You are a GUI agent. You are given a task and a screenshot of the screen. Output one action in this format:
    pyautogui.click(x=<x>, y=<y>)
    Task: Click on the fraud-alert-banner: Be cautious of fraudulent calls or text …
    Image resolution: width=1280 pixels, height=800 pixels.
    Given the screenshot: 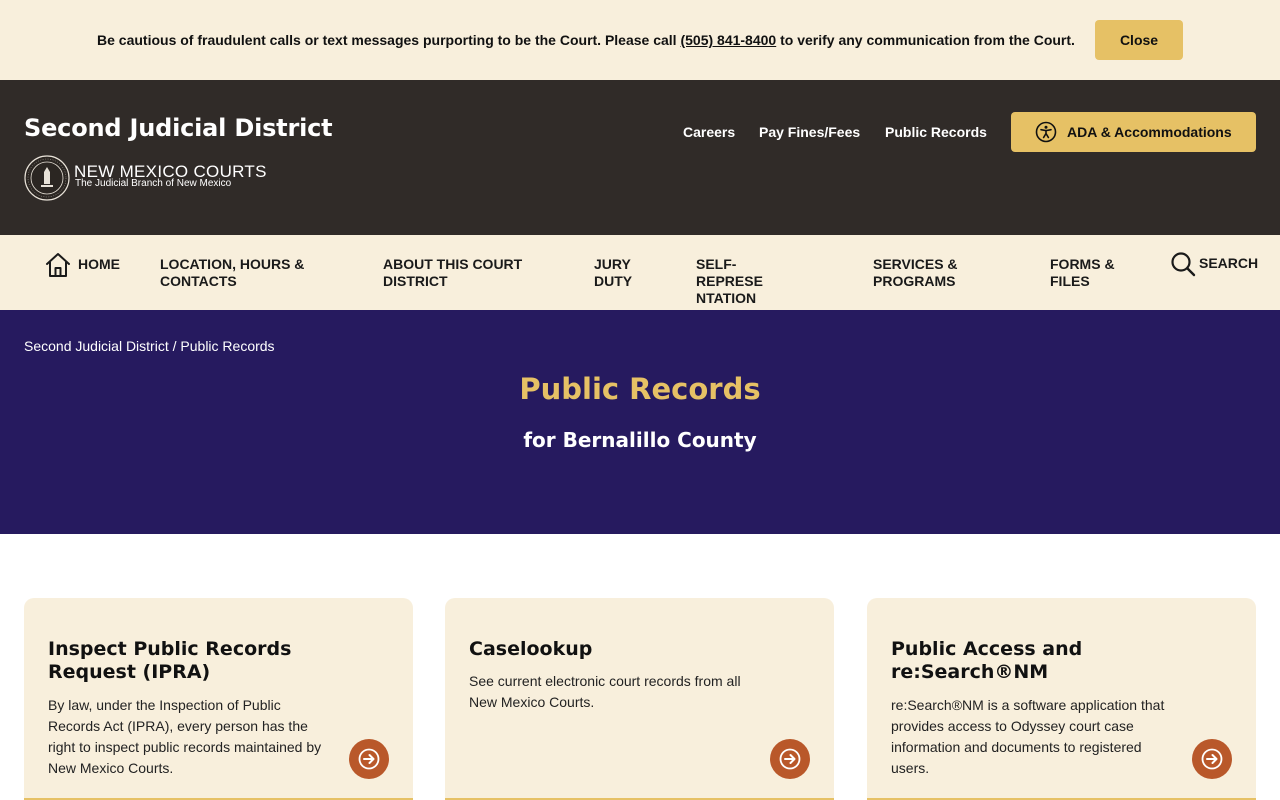 What is the action you would take?
    pyautogui.click(x=640, y=40)
    